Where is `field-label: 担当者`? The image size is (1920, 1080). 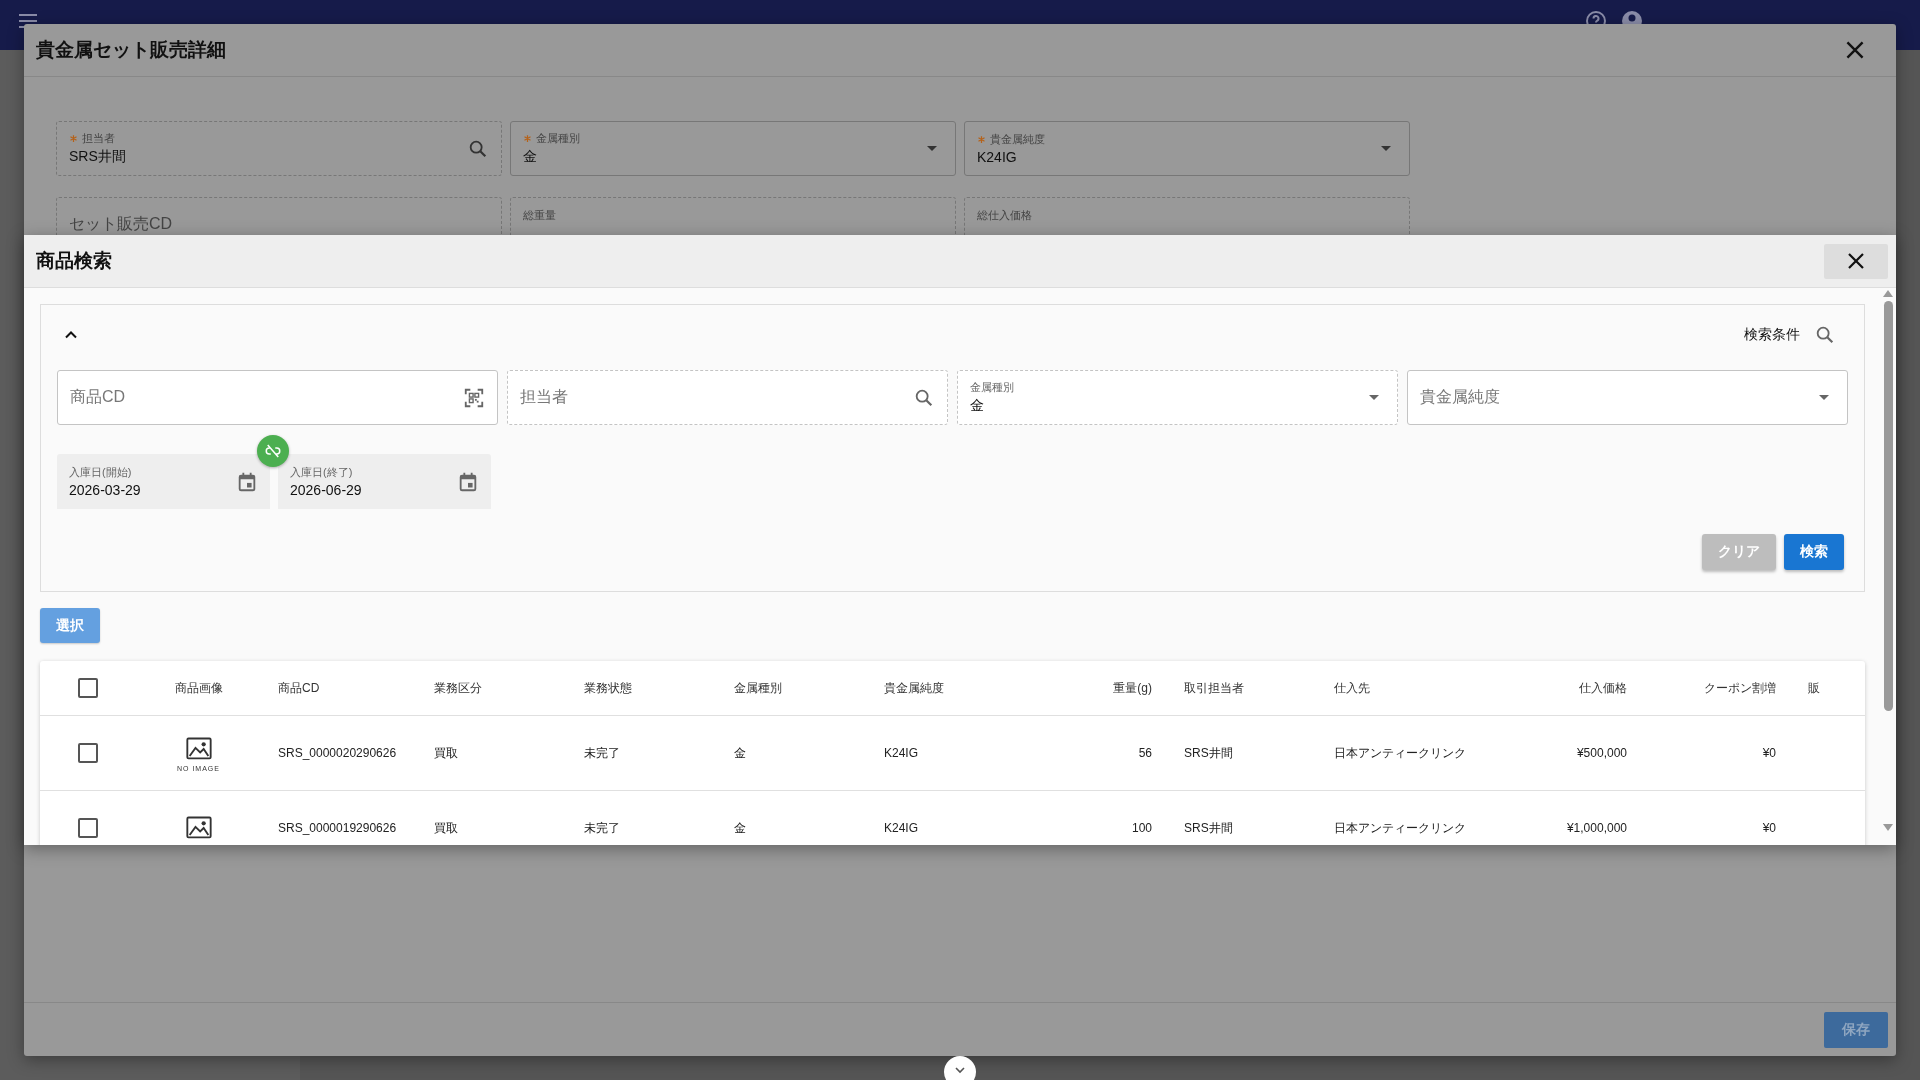
field-label: 担当者 is located at coordinates (92, 138).